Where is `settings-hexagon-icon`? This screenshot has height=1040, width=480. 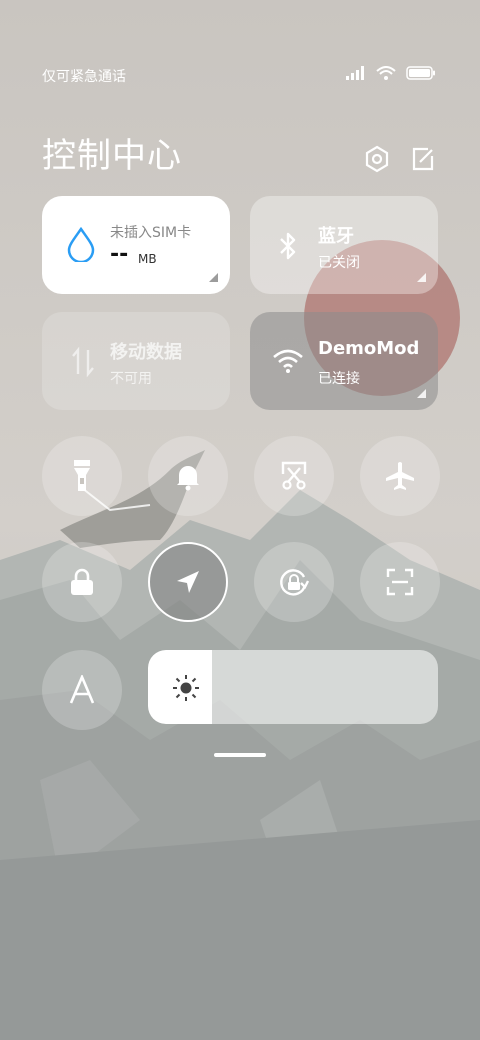
settings-hexagon-icon is located at coordinates (377, 159).